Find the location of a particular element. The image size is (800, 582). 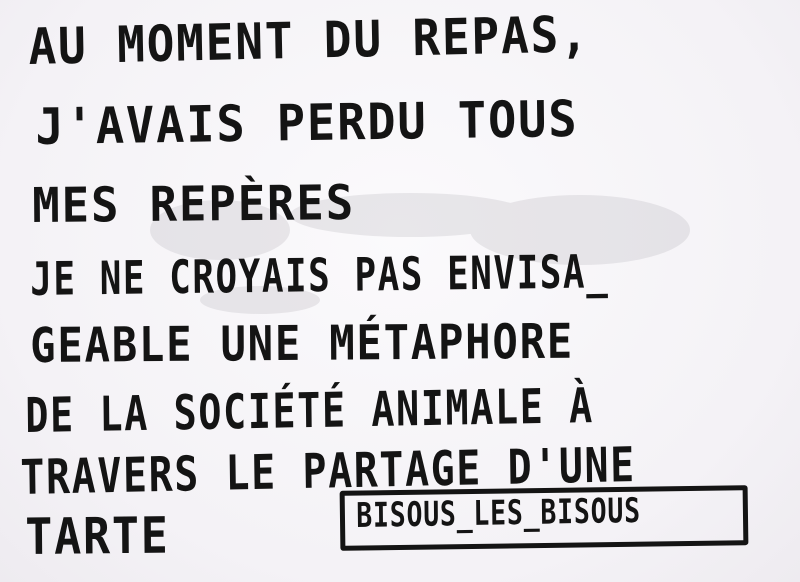

signature: BISOUS_LES_BISOUS is located at coordinates (499, 513).